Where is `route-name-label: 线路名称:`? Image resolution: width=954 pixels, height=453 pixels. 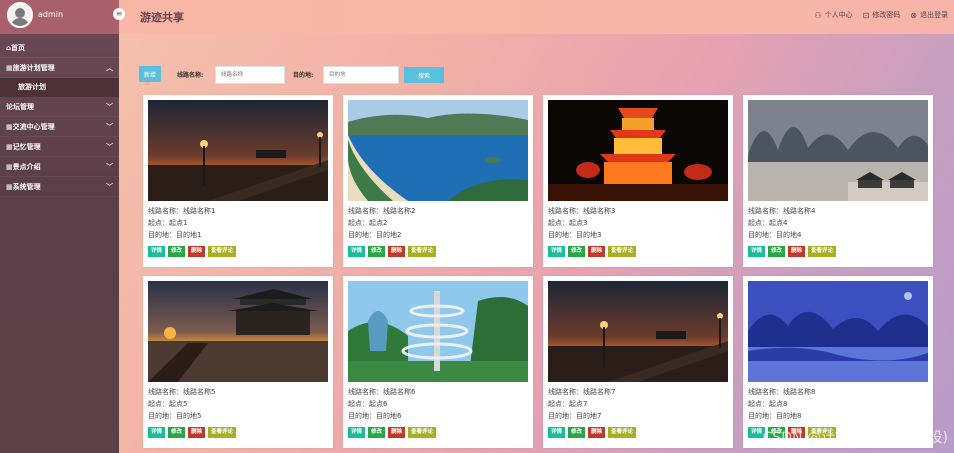
route-name-label: 线路名称: is located at coordinates (190, 75).